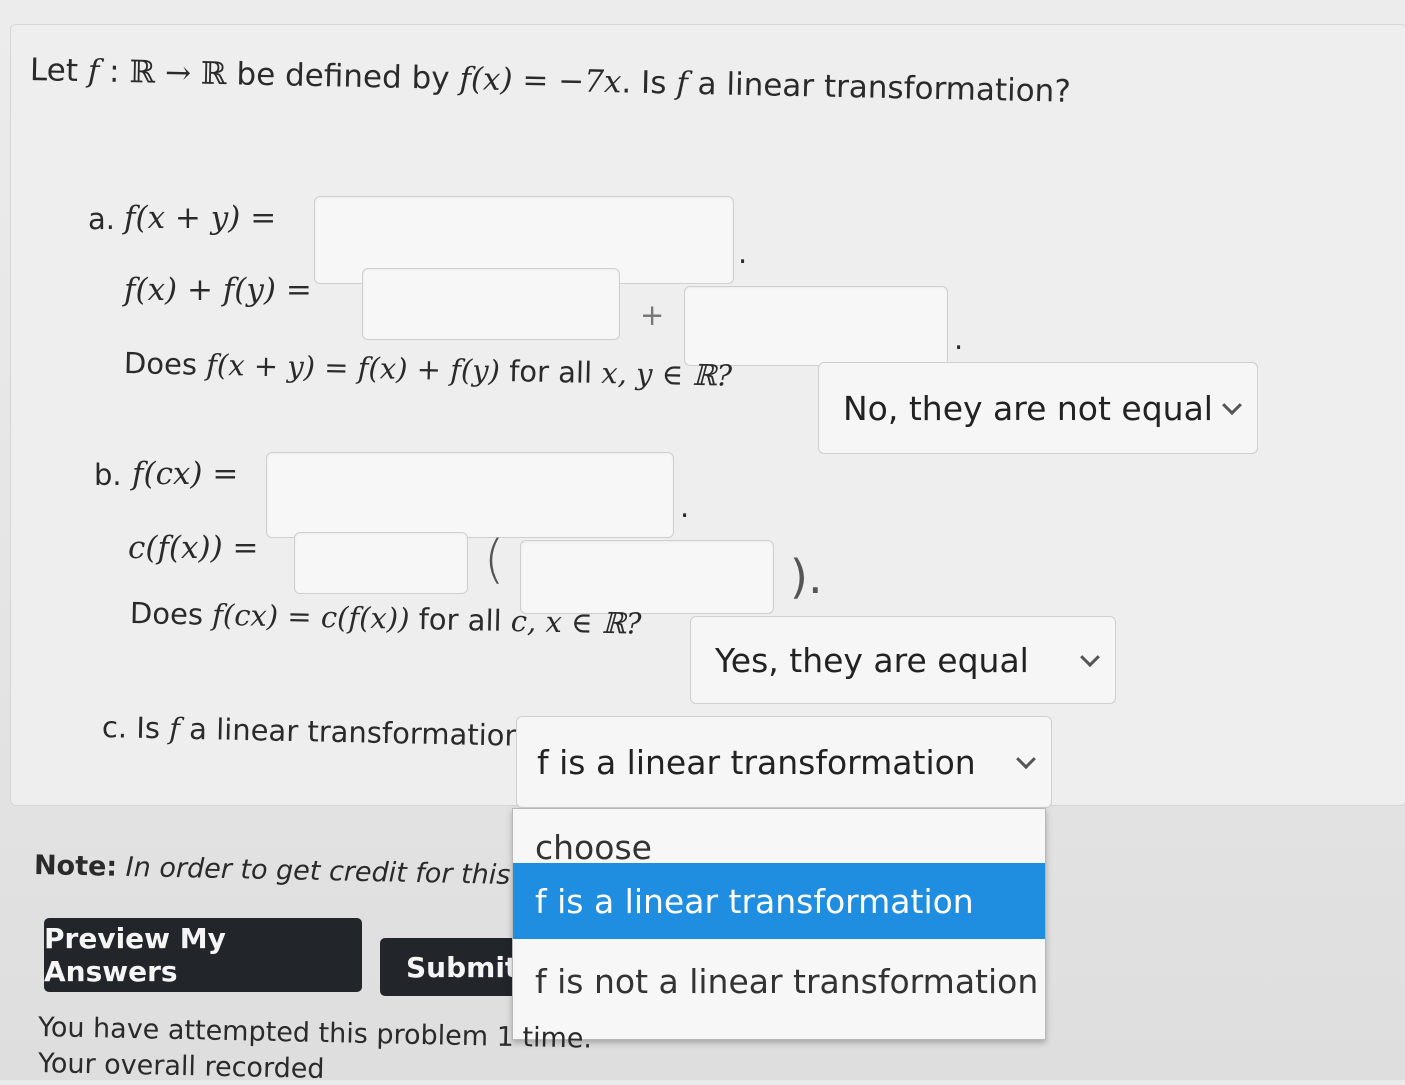 This screenshot has width=1405, height=1085. What do you see at coordinates (218, 290) in the screenshot?
I see `part-a-fx-plus-fy-expr: f(x) + f(y) =` at bounding box center [218, 290].